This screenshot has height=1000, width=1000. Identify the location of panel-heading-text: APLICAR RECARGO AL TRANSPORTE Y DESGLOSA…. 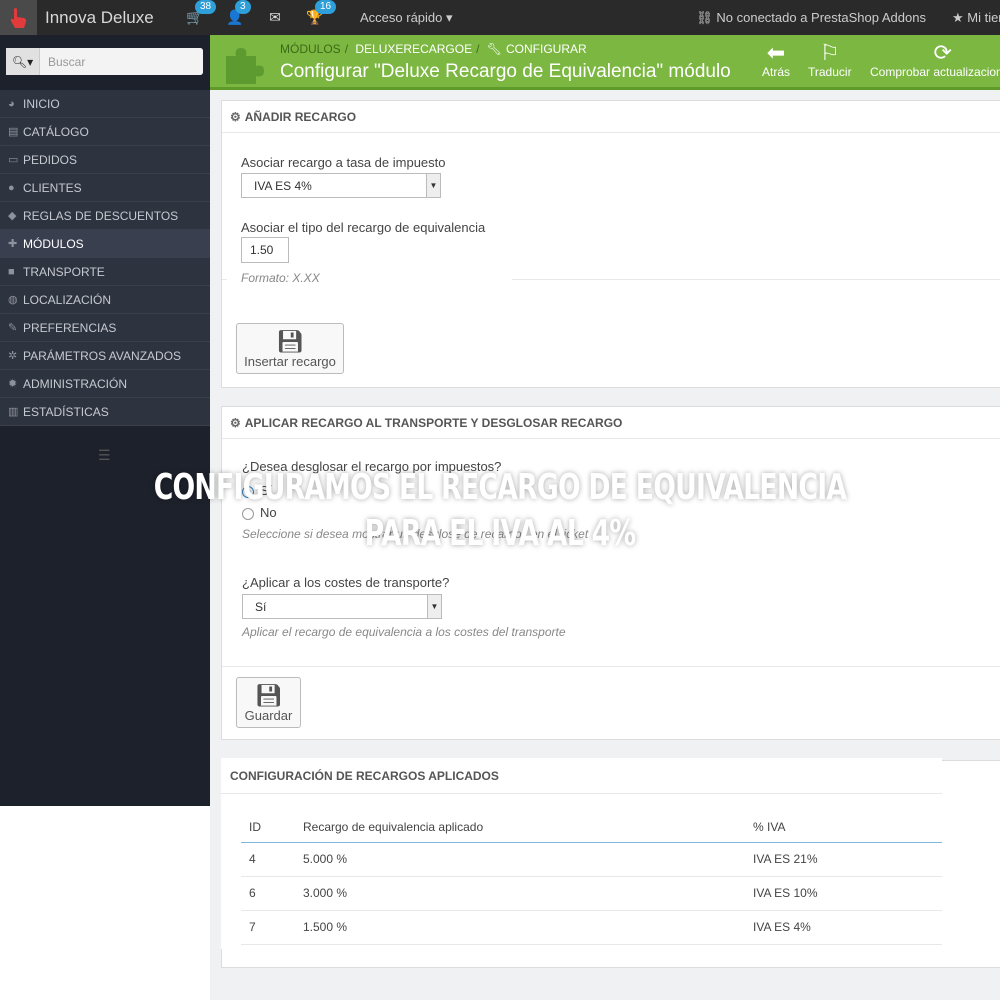
(433, 422).